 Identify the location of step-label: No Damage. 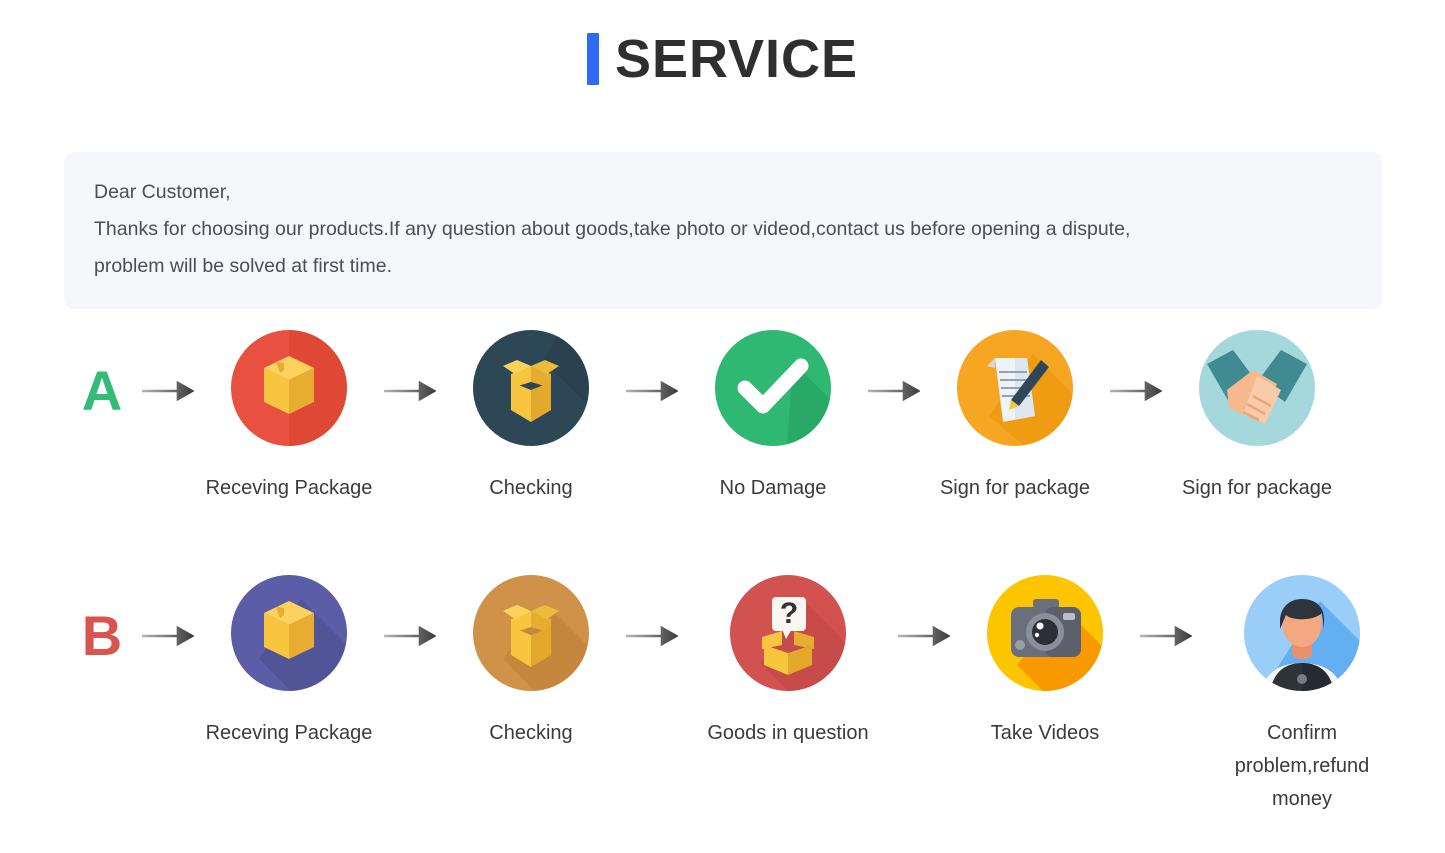
(773, 488).